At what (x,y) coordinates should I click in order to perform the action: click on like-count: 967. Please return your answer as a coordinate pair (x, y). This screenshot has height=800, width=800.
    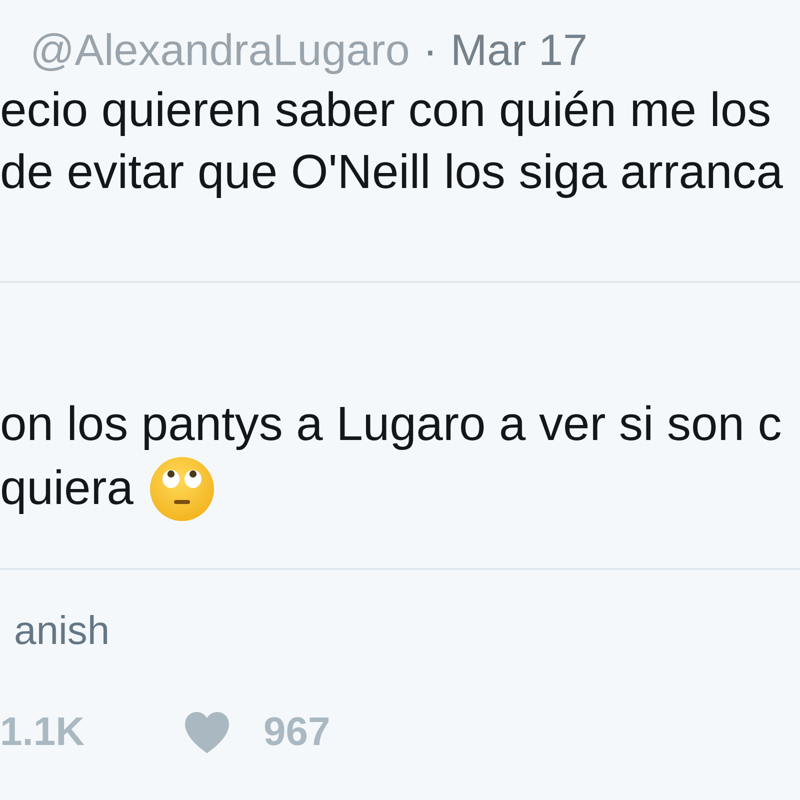
    Looking at the image, I should click on (297, 732).